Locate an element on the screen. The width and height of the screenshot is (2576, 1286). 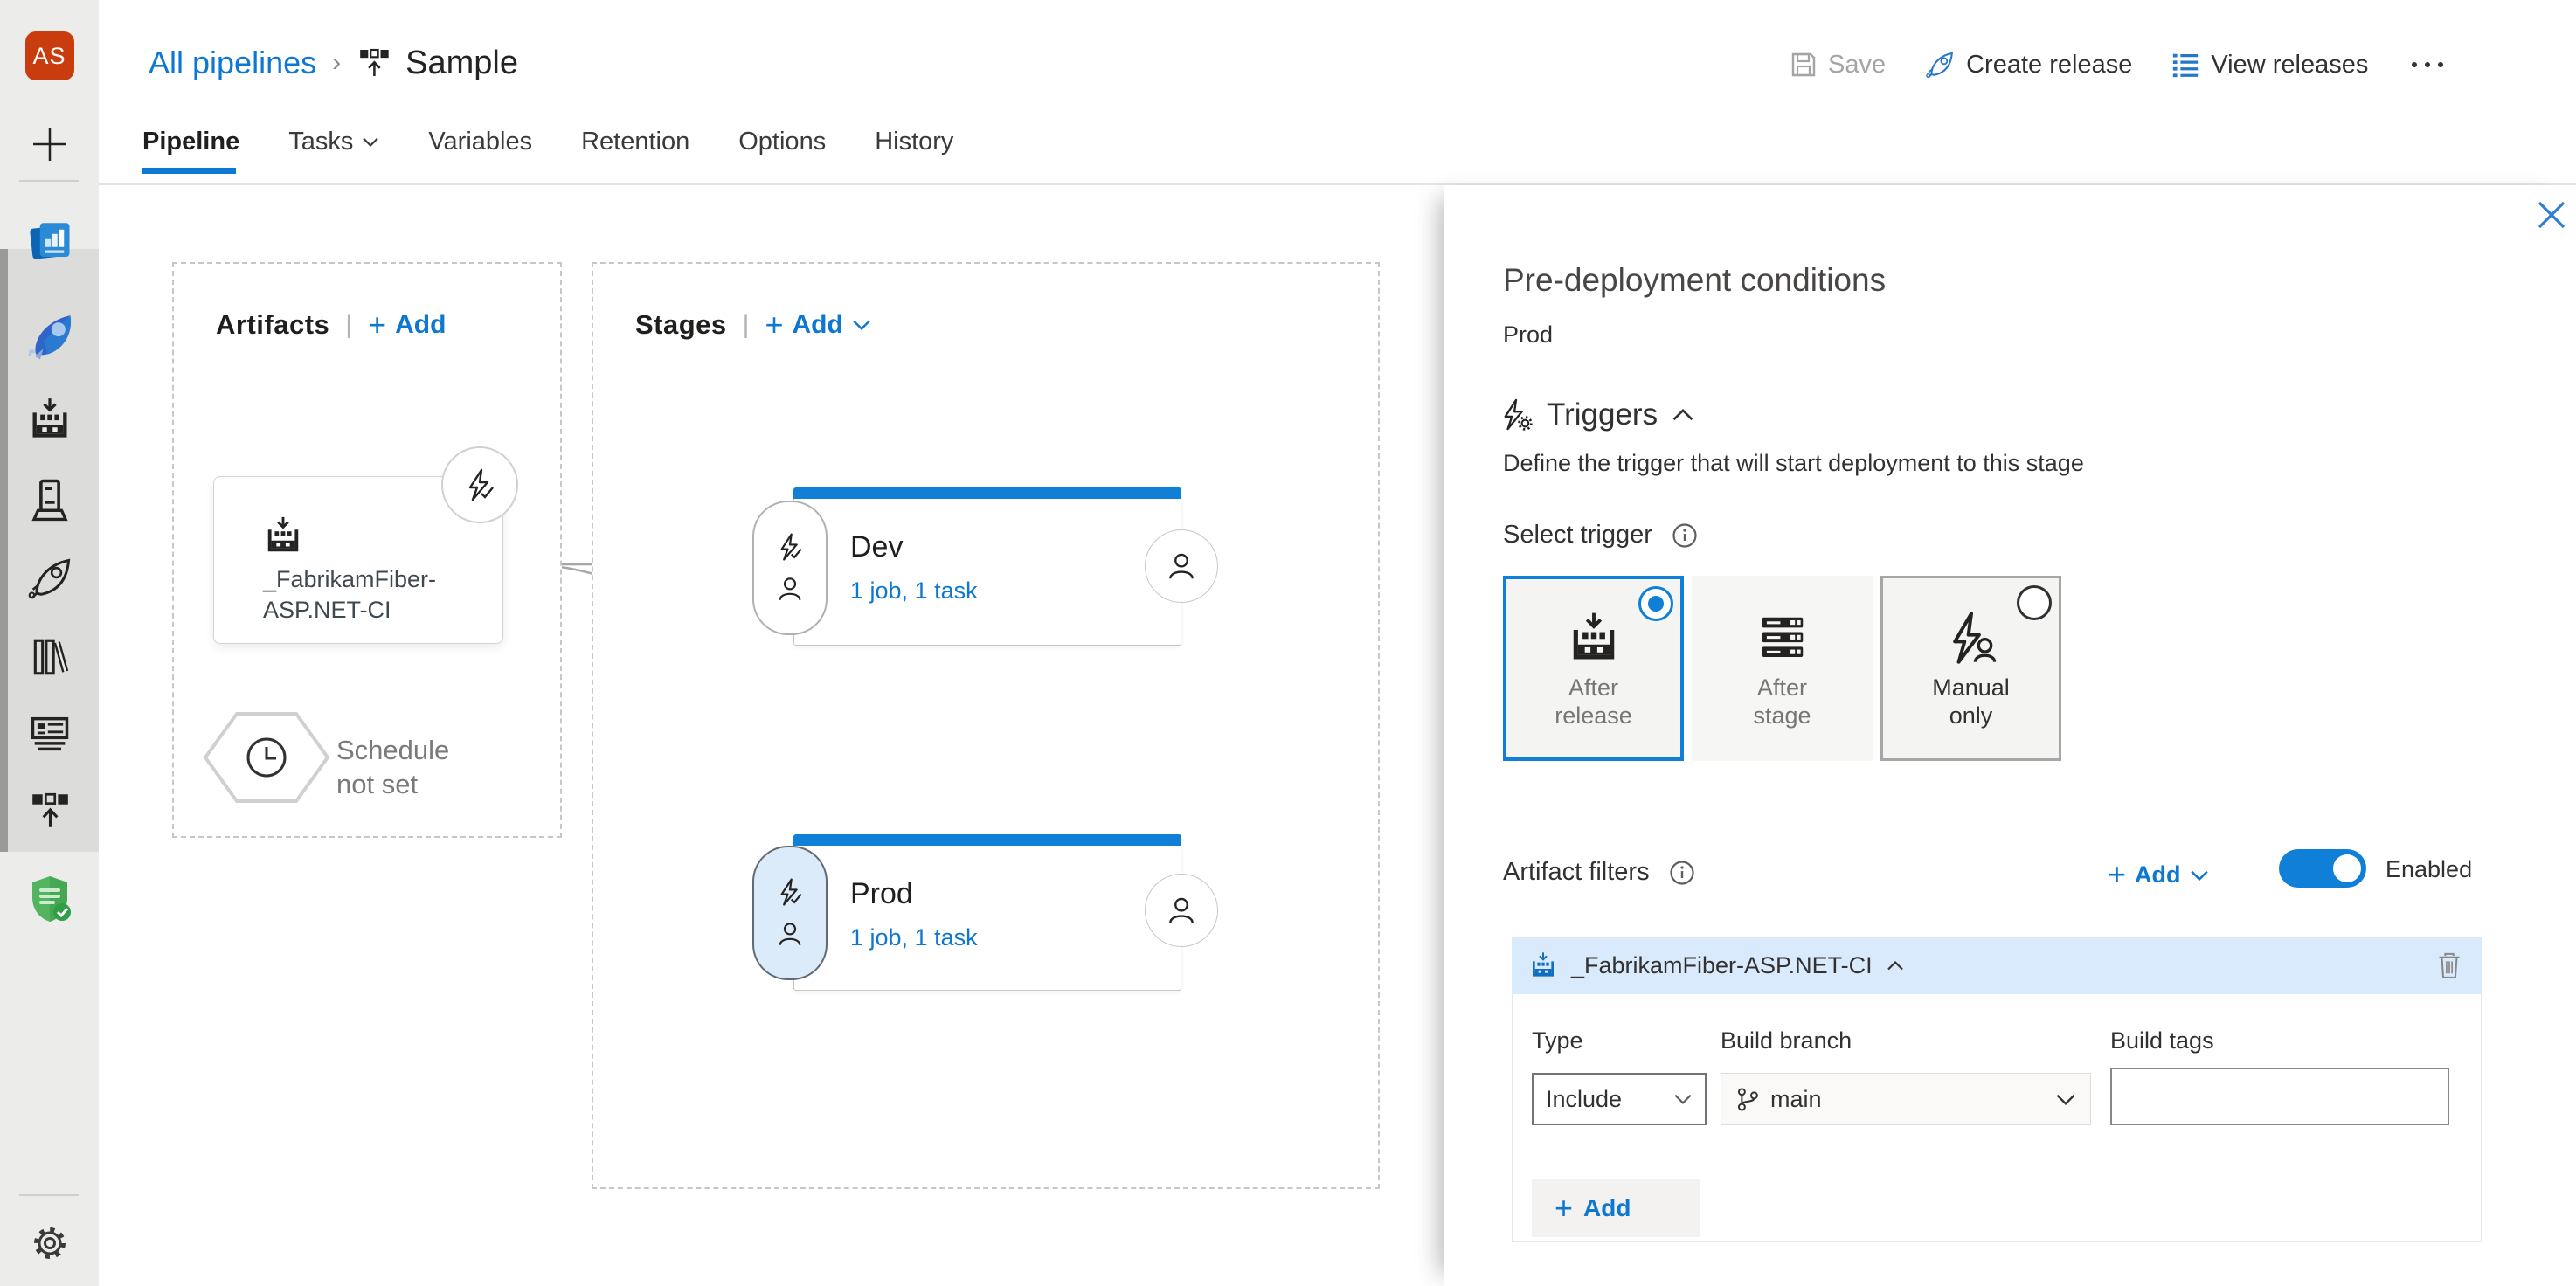
close-panel-button is located at coordinates (2551, 215).